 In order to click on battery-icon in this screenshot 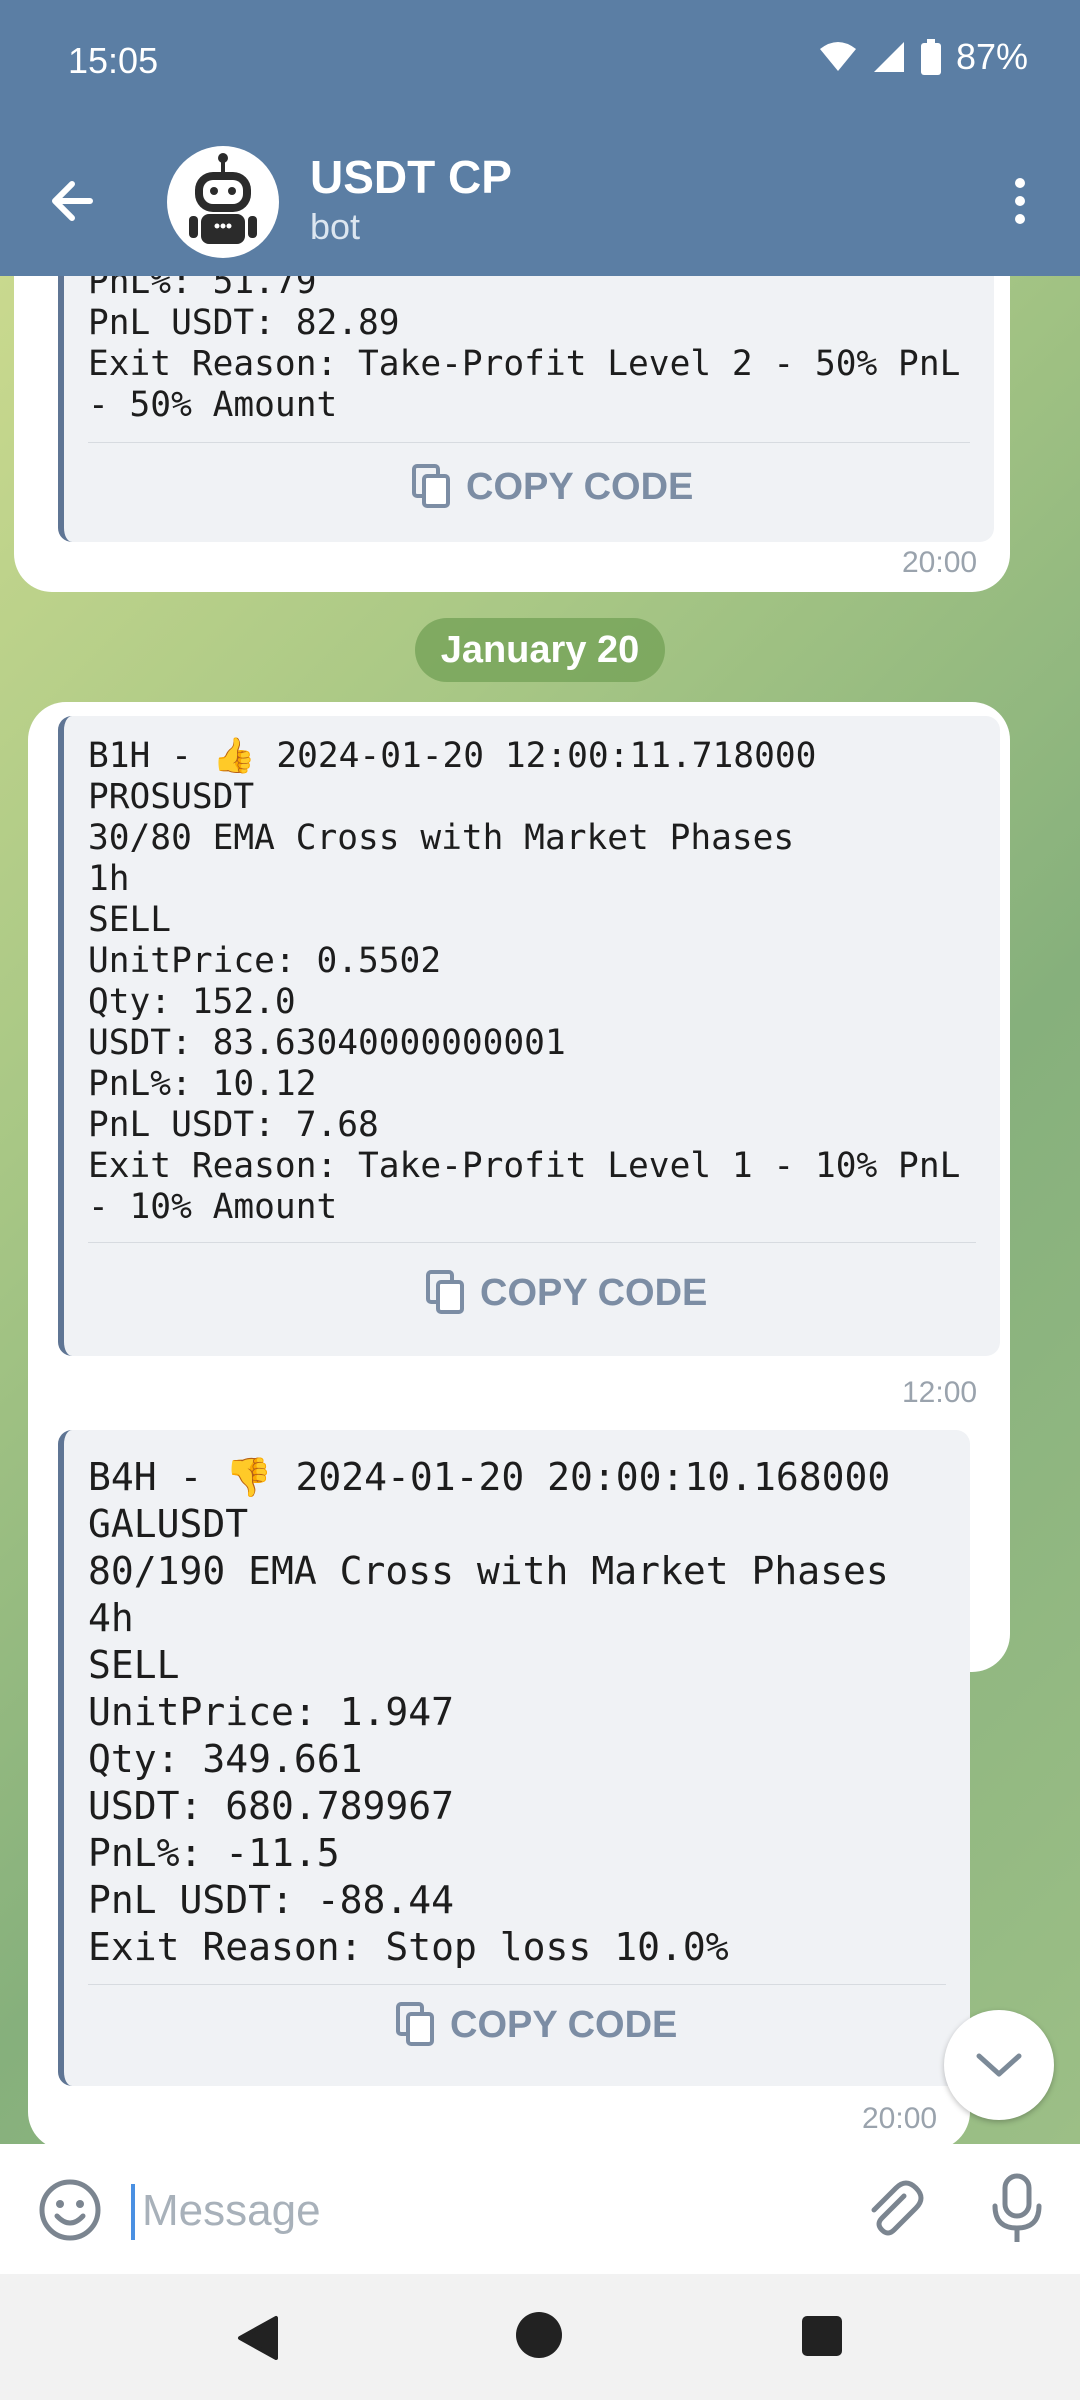, I will do `click(930, 57)`.